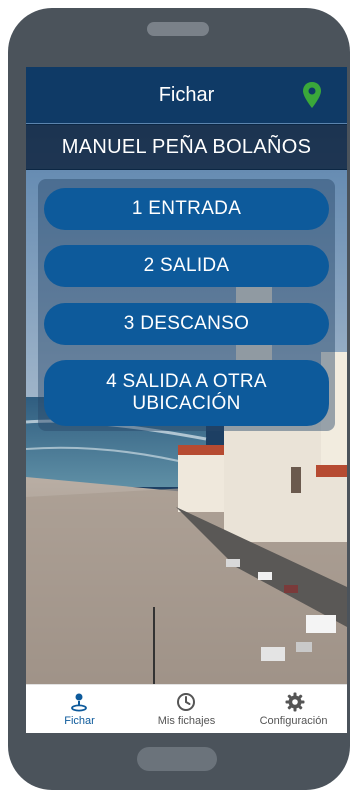  Describe the element at coordinates (293, 721) in the screenshot. I see `nav-label-configuracion: Configuración` at that location.